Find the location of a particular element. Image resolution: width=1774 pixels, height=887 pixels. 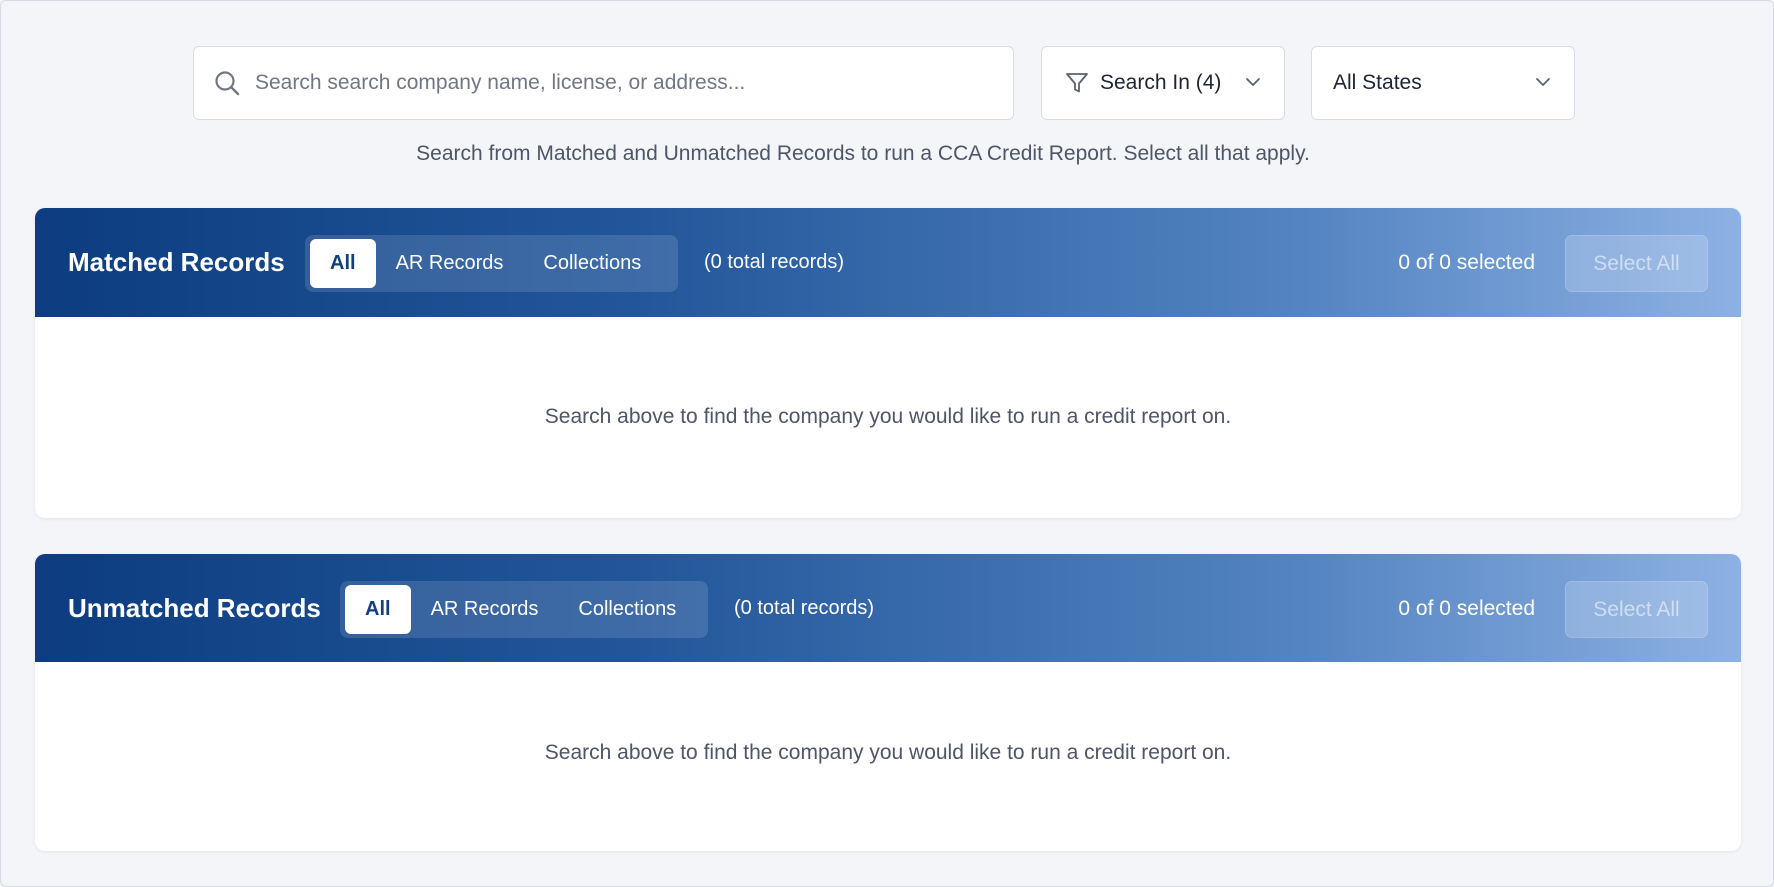

search-in-filter-button: Search In (4) is located at coordinates (1163, 83).